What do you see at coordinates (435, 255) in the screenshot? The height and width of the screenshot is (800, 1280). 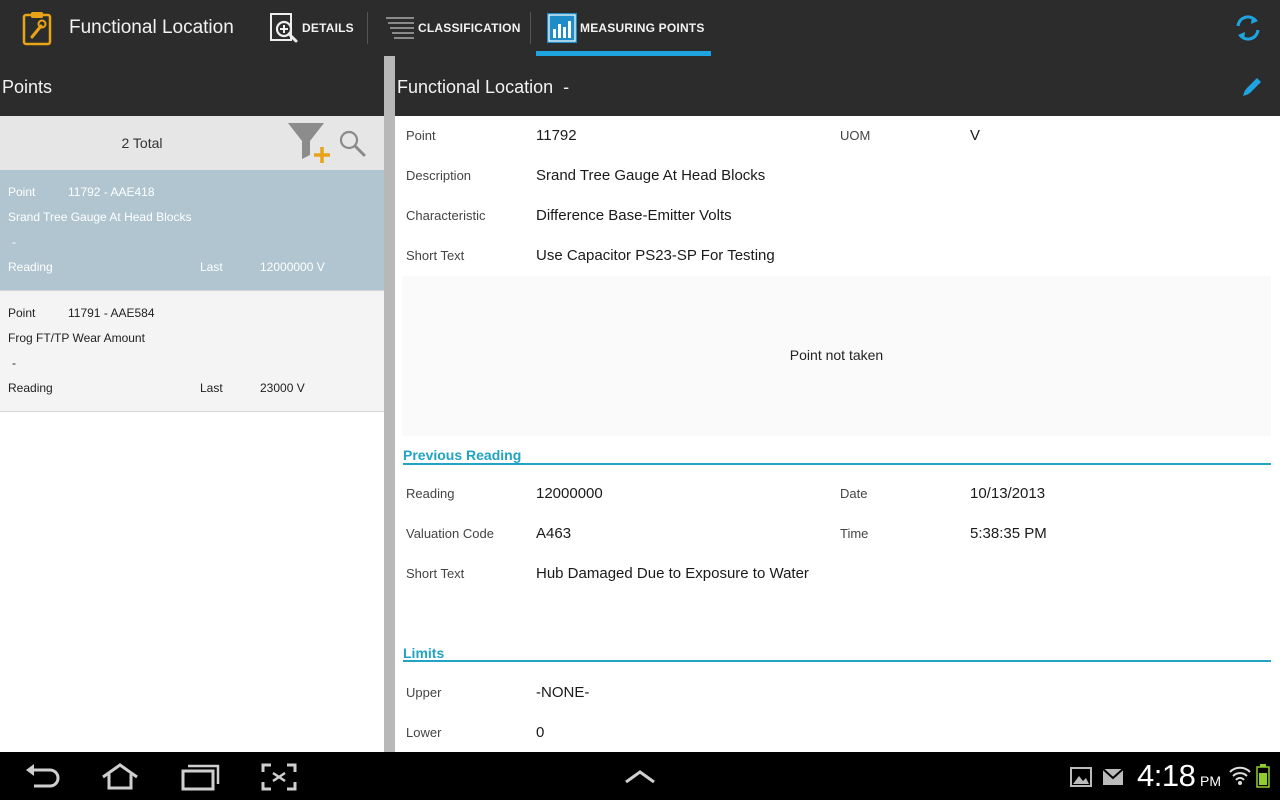 I see `short-text-field-label: Short Text` at bounding box center [435, 255].